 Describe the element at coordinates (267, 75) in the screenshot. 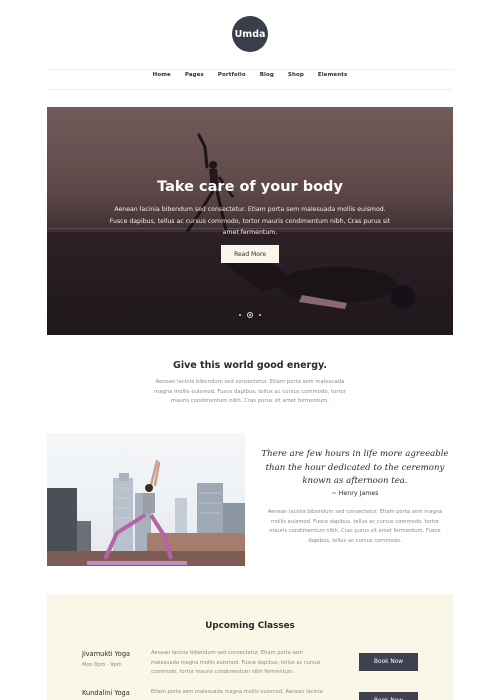

I see `nav-item-blog: Blog` at that location.